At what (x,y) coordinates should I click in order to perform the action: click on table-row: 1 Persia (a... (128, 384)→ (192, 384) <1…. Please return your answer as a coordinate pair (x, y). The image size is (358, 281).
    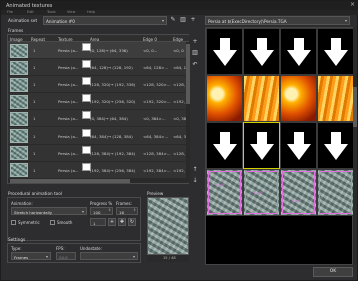
    Looking at the image, I should click on (97, 153).